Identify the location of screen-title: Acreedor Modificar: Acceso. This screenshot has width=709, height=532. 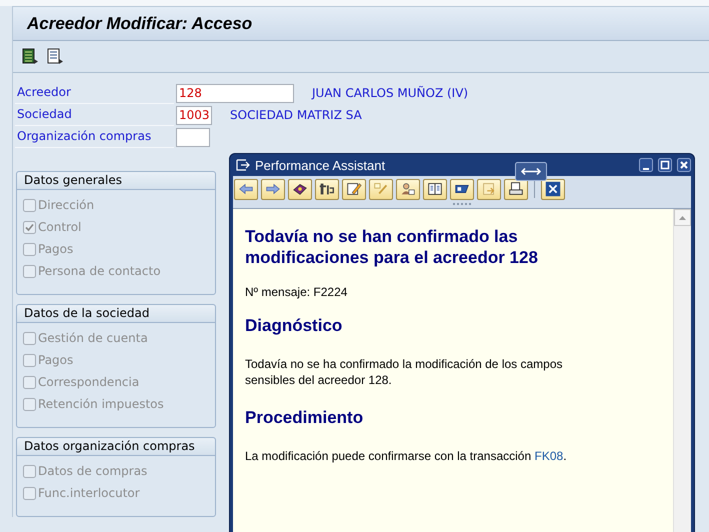
(139, 24).